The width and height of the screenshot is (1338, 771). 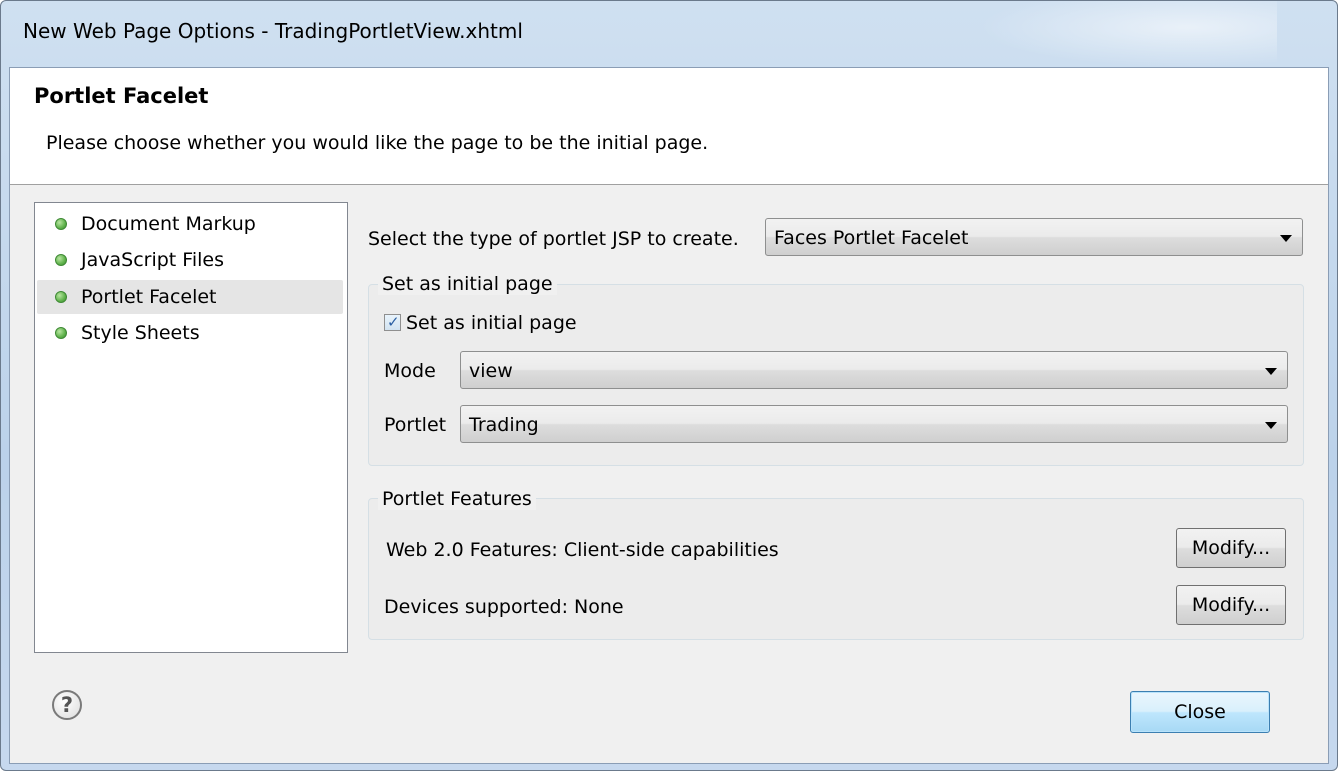 What do you see at coordinates (467, 284) in the screenshot?
I see `initial-page-group-legend: Set as initial page` at bounding box center [467, 284].